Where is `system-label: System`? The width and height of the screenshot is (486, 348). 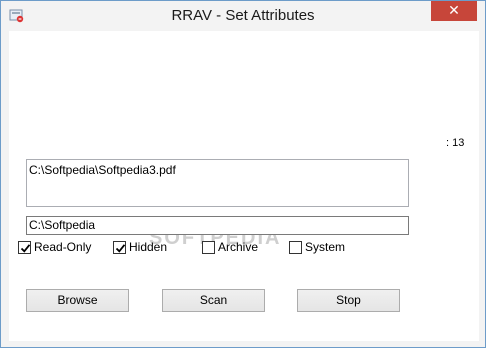
system-label: System is located at coordinates (325, 247).